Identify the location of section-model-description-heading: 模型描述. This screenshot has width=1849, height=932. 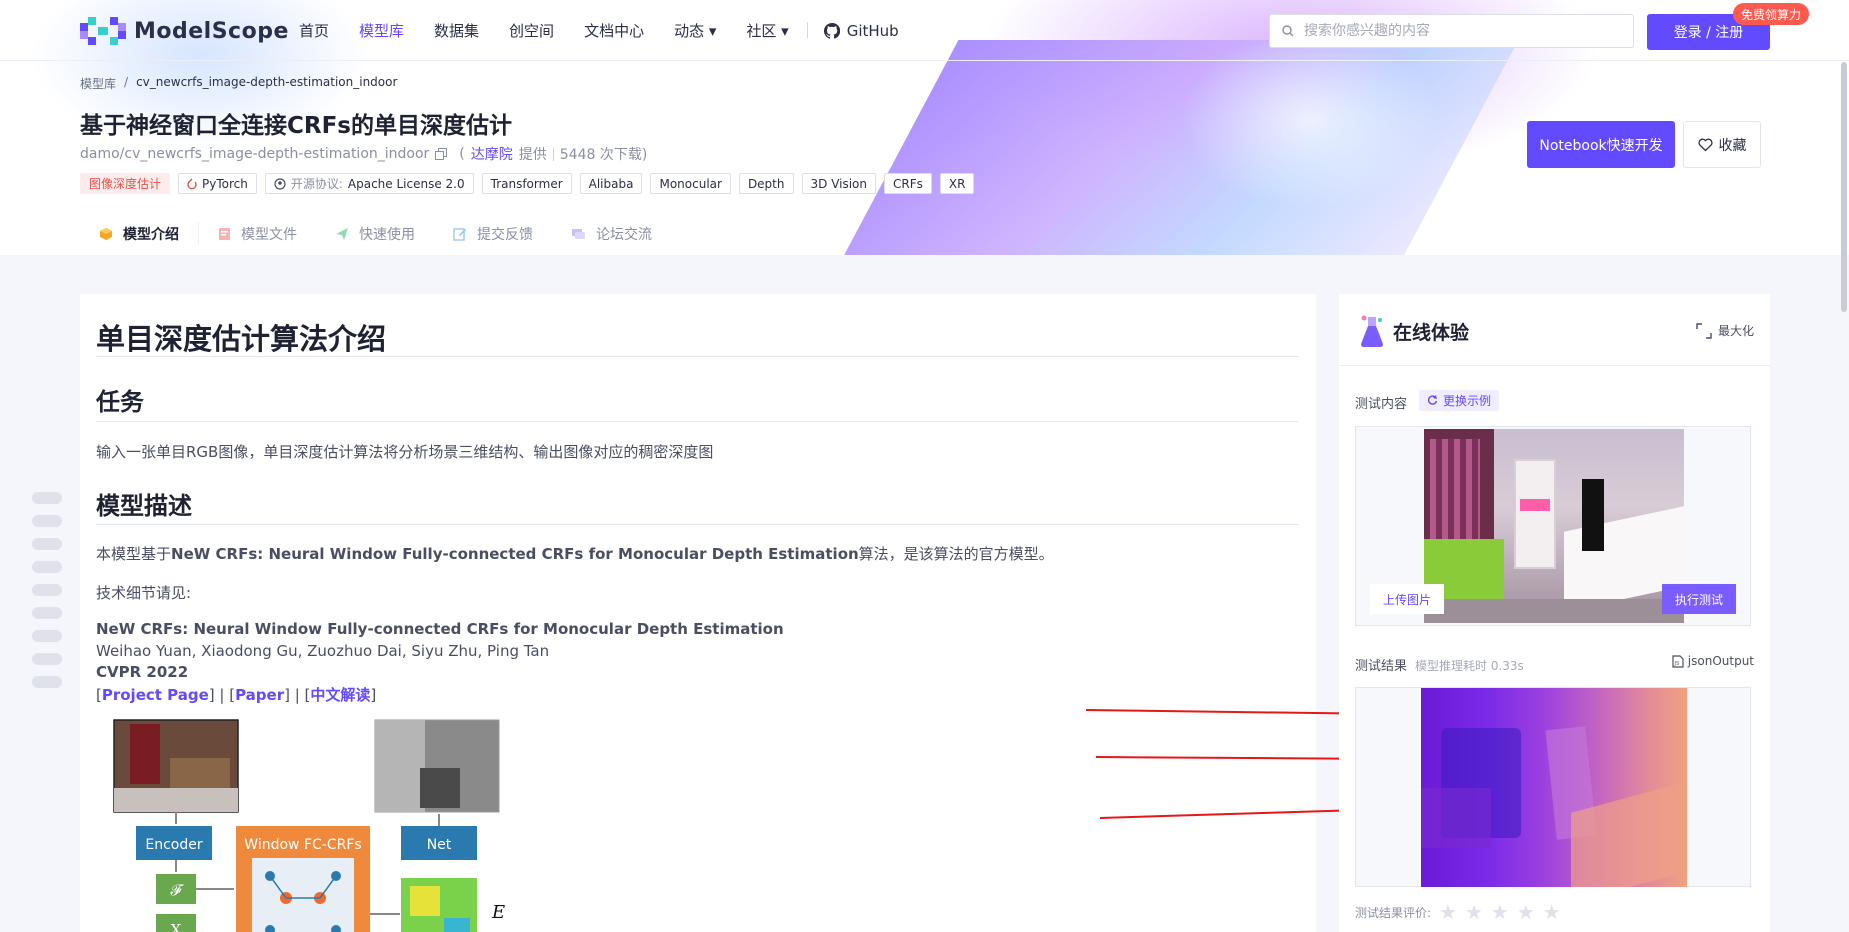
(144, 506).